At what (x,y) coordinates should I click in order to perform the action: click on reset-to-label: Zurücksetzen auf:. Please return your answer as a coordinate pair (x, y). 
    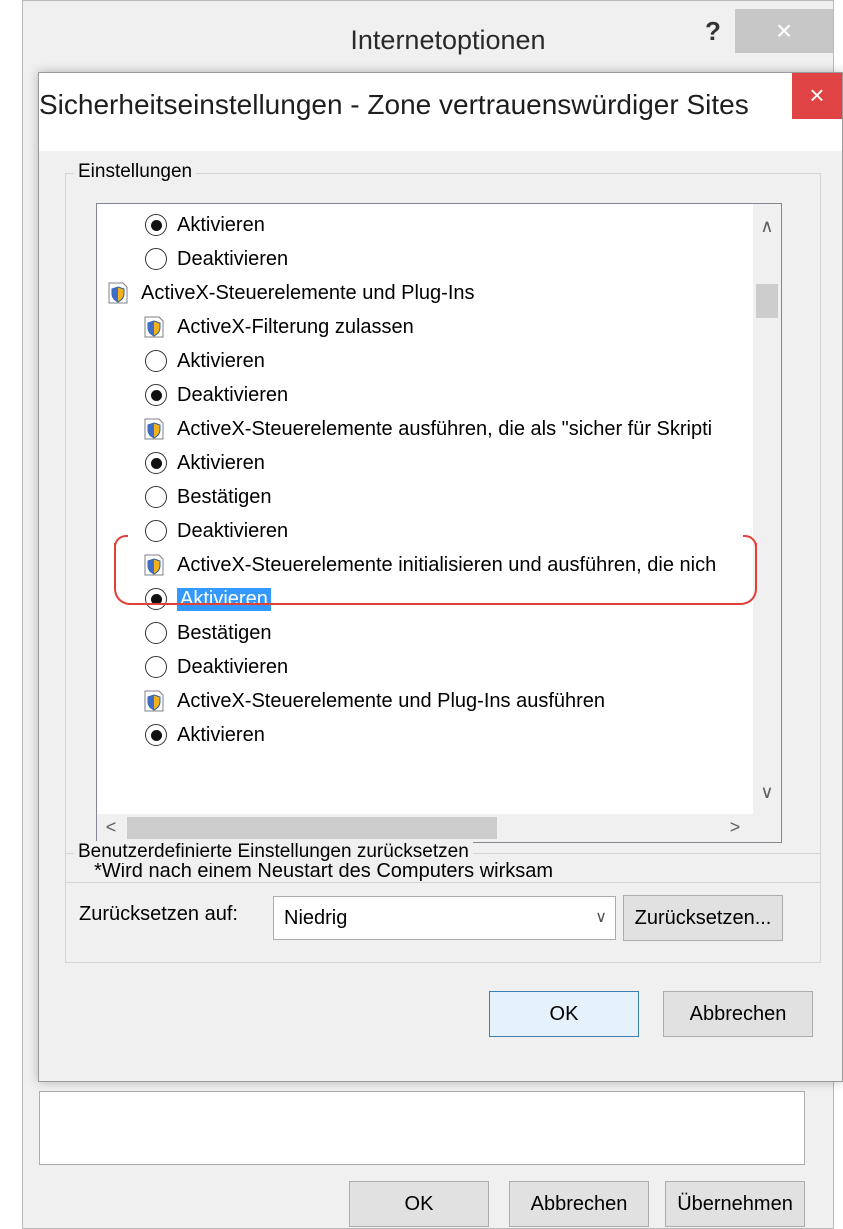
    Looking at the image, I should click on (158, 914).